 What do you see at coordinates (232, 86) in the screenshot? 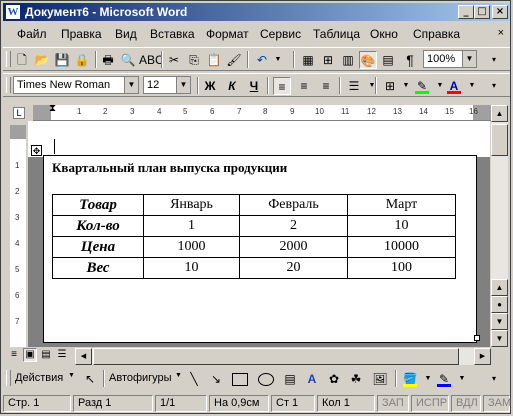
I see `italic-button: К` at bounding box center [232, 86].